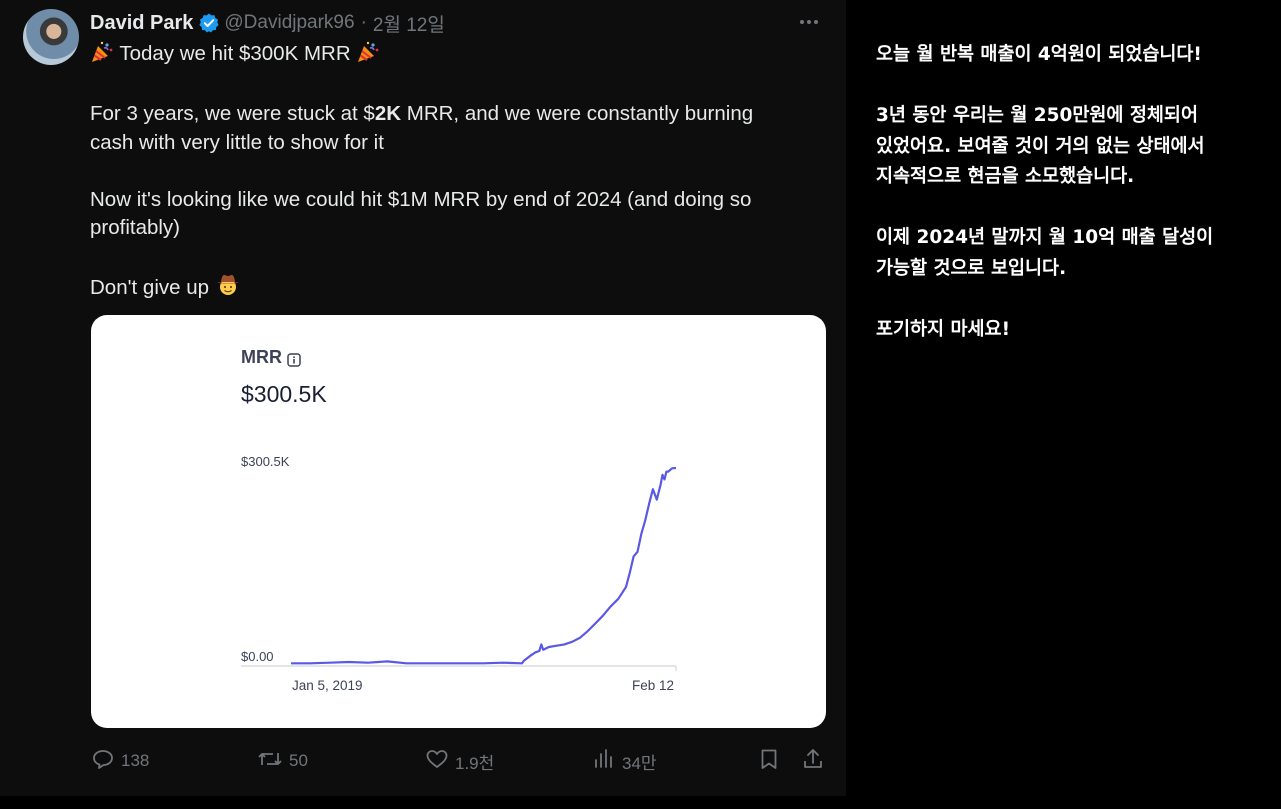 This screenshot has width=1281, height=809. What do you see at coordinates (135, 227) in the screenshot?
I see `tweet-line-5: profitably)` at bounding box center [135, 227].